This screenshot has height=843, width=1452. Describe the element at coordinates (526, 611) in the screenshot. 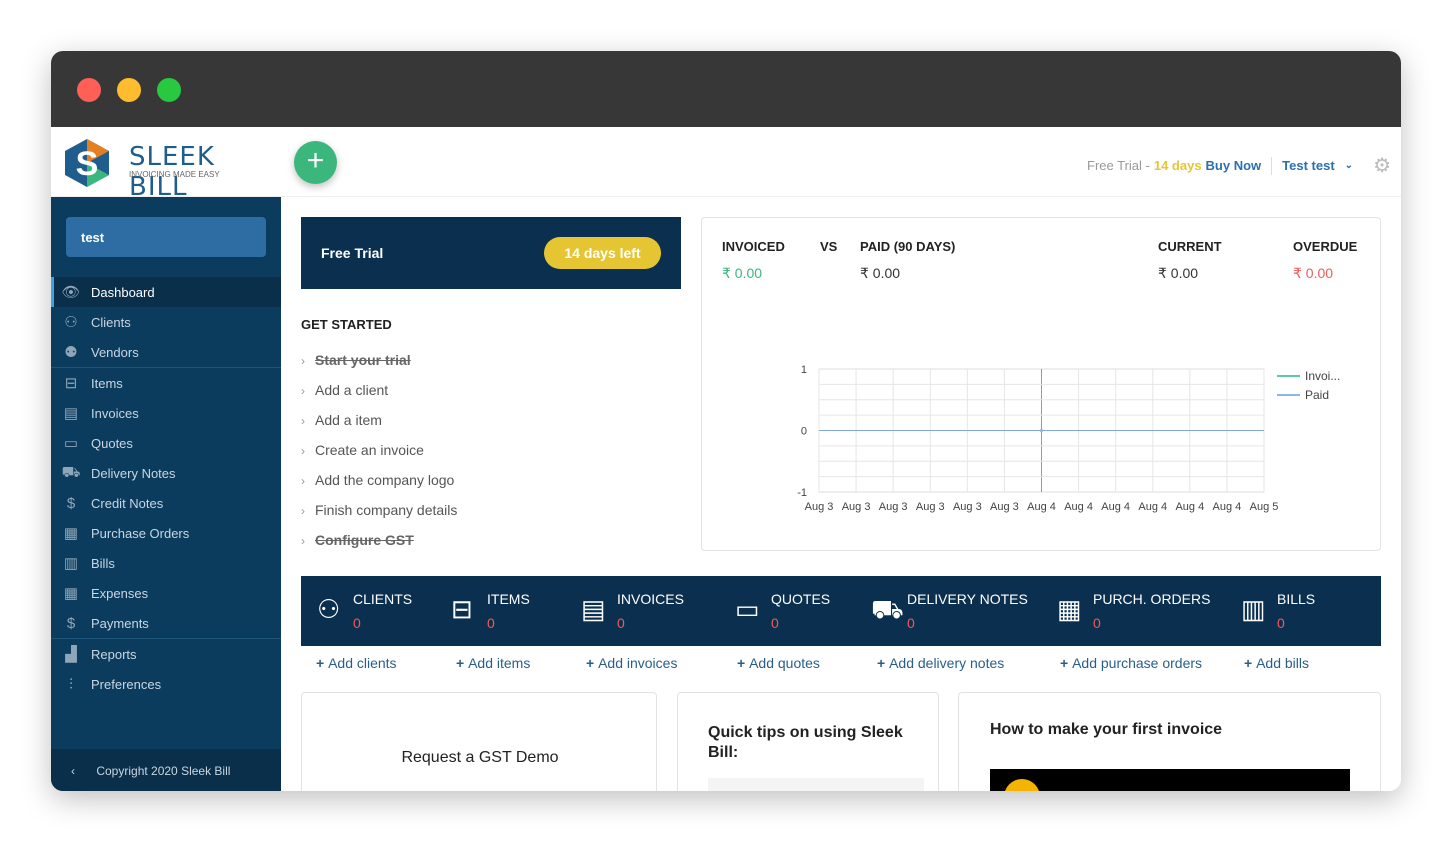

I see `stat-items: ⊟ ITEMS 0` at that location.